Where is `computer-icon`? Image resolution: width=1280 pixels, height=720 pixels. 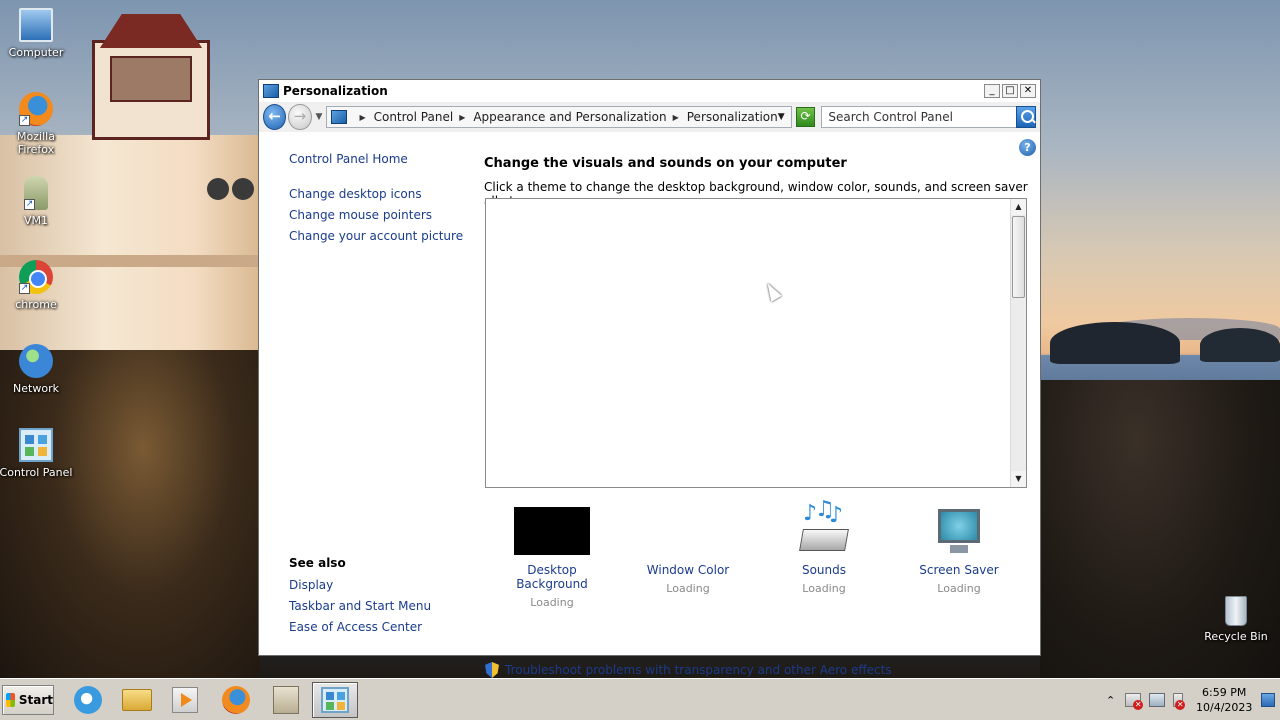
computer-icon is located at coordinates (36, 25).